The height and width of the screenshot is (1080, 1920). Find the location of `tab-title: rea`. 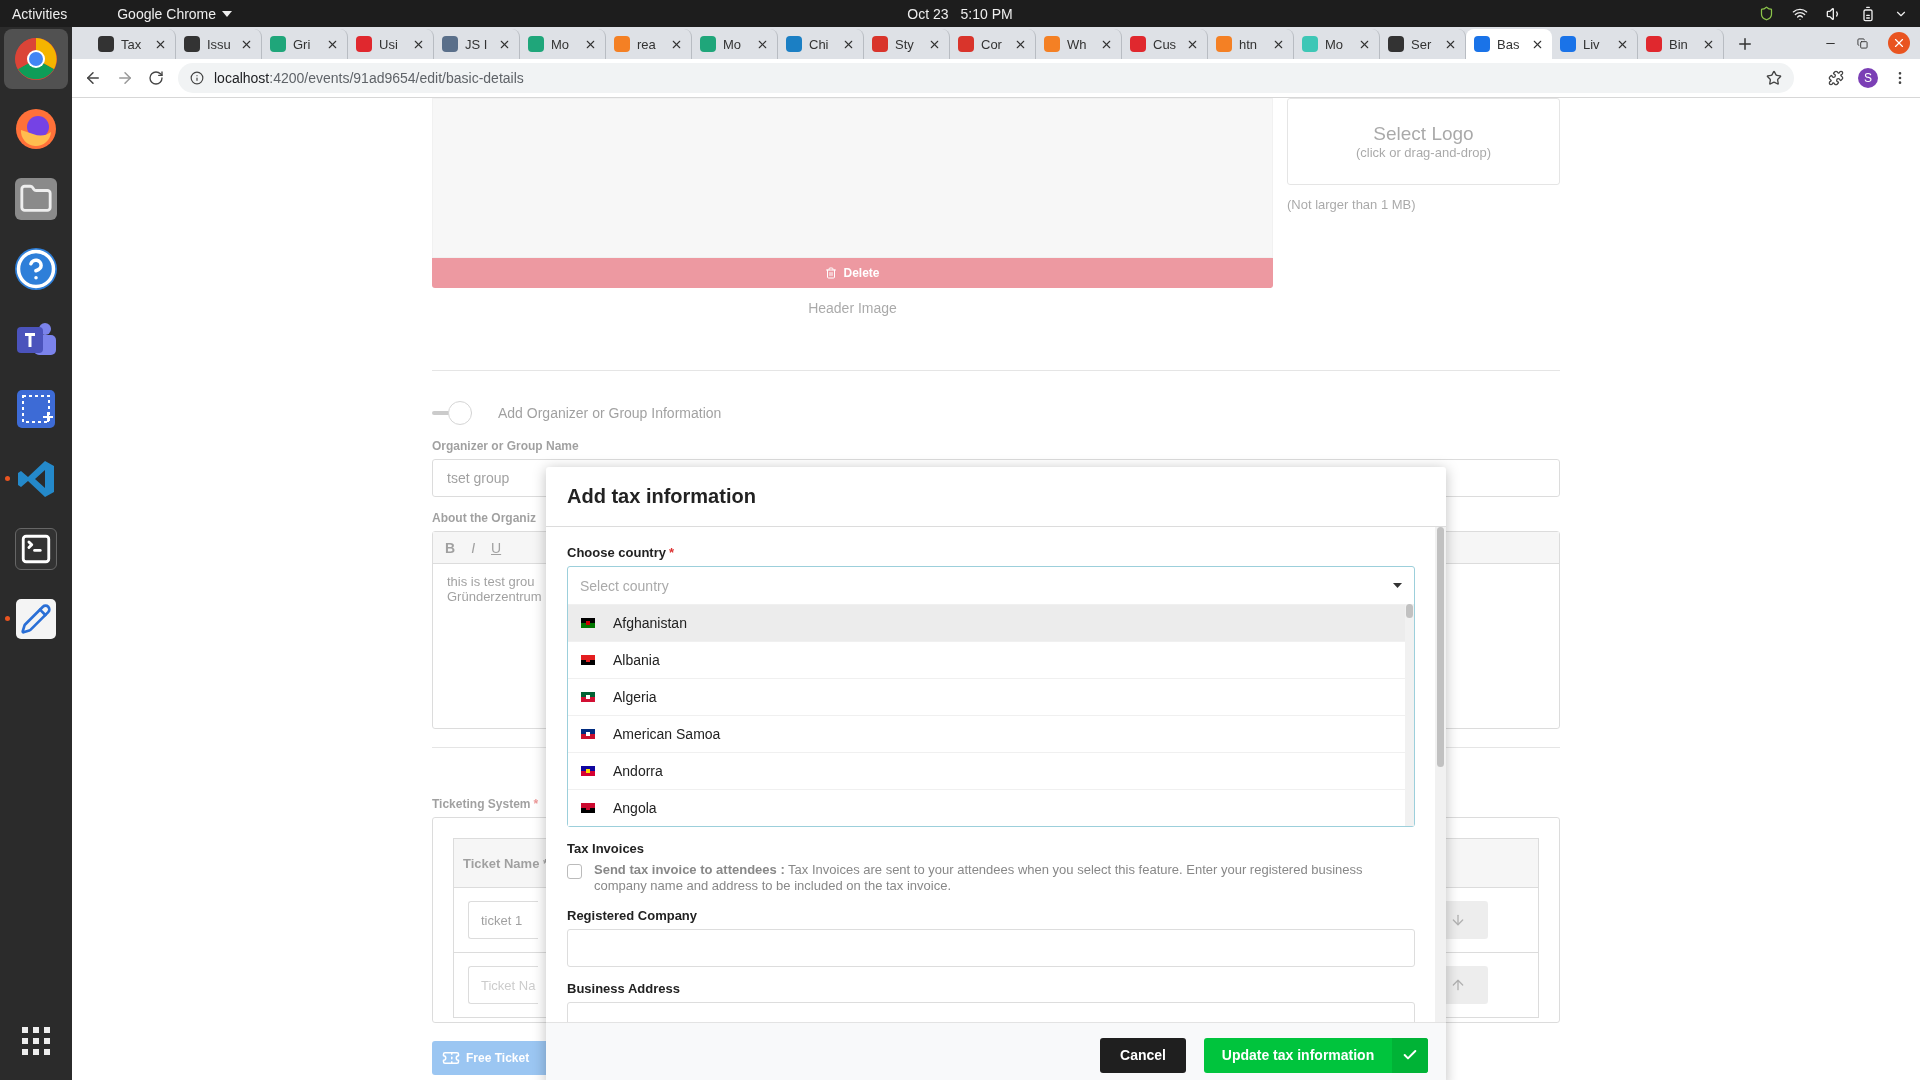

tab-title: rea is located at coordinates (647, 44).